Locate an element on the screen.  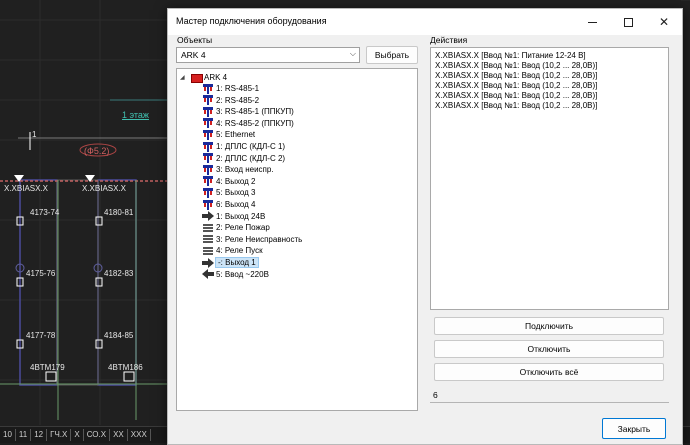
tree-item: 2: ДПЛС (КДЛ-С 2) is located at coordinates (243, 158).